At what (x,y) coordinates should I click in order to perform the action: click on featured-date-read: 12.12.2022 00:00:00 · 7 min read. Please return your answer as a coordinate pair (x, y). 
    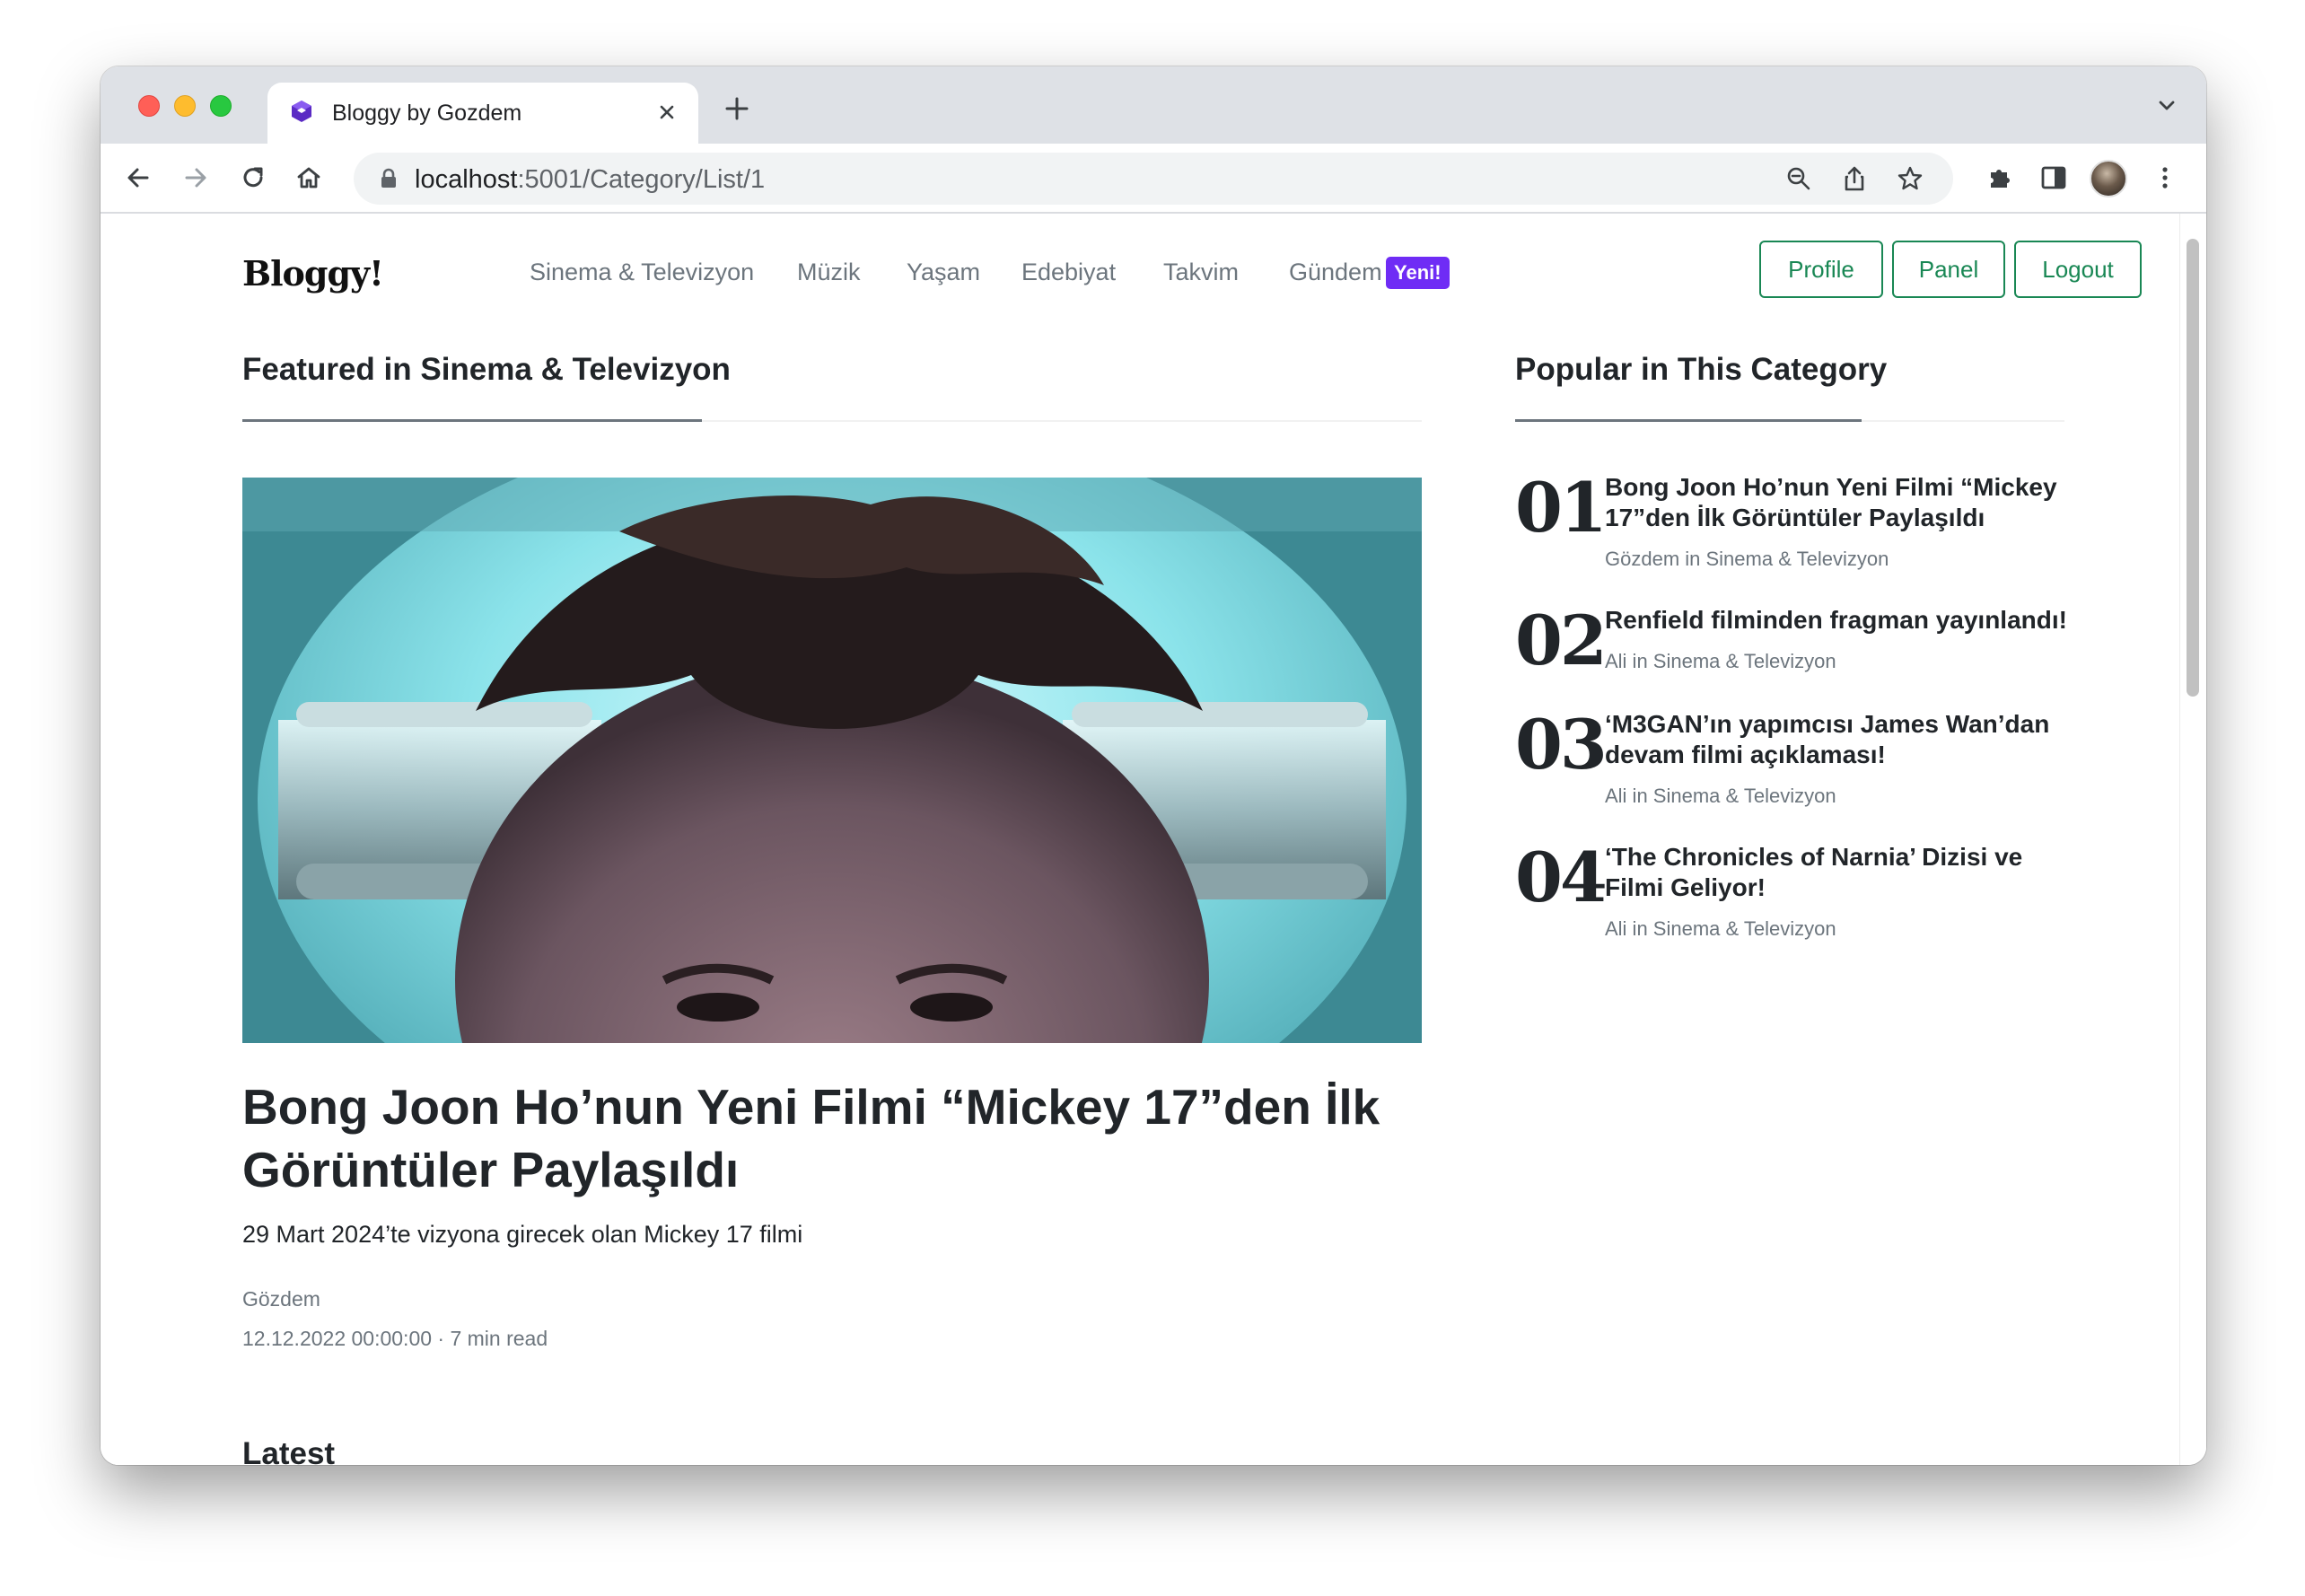
    Looking at the image, I should click on (395, 1338).